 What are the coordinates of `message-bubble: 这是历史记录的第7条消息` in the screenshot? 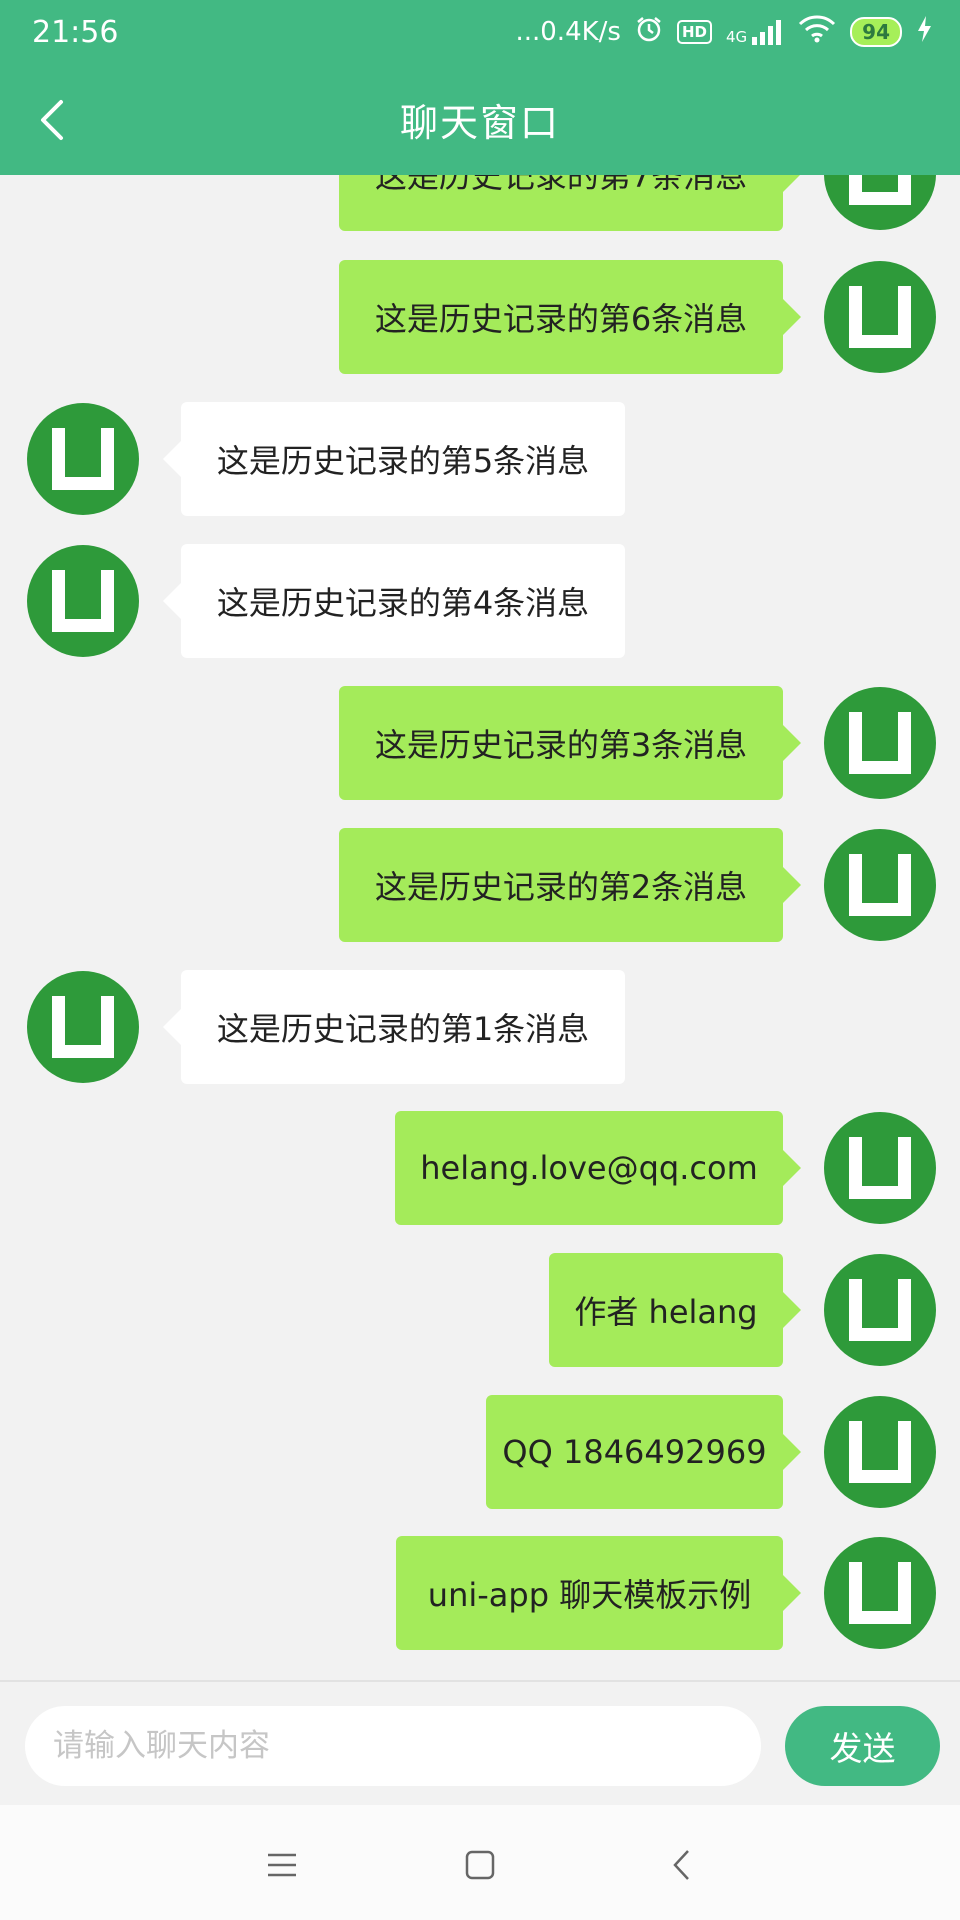 It's located at (570, 203).